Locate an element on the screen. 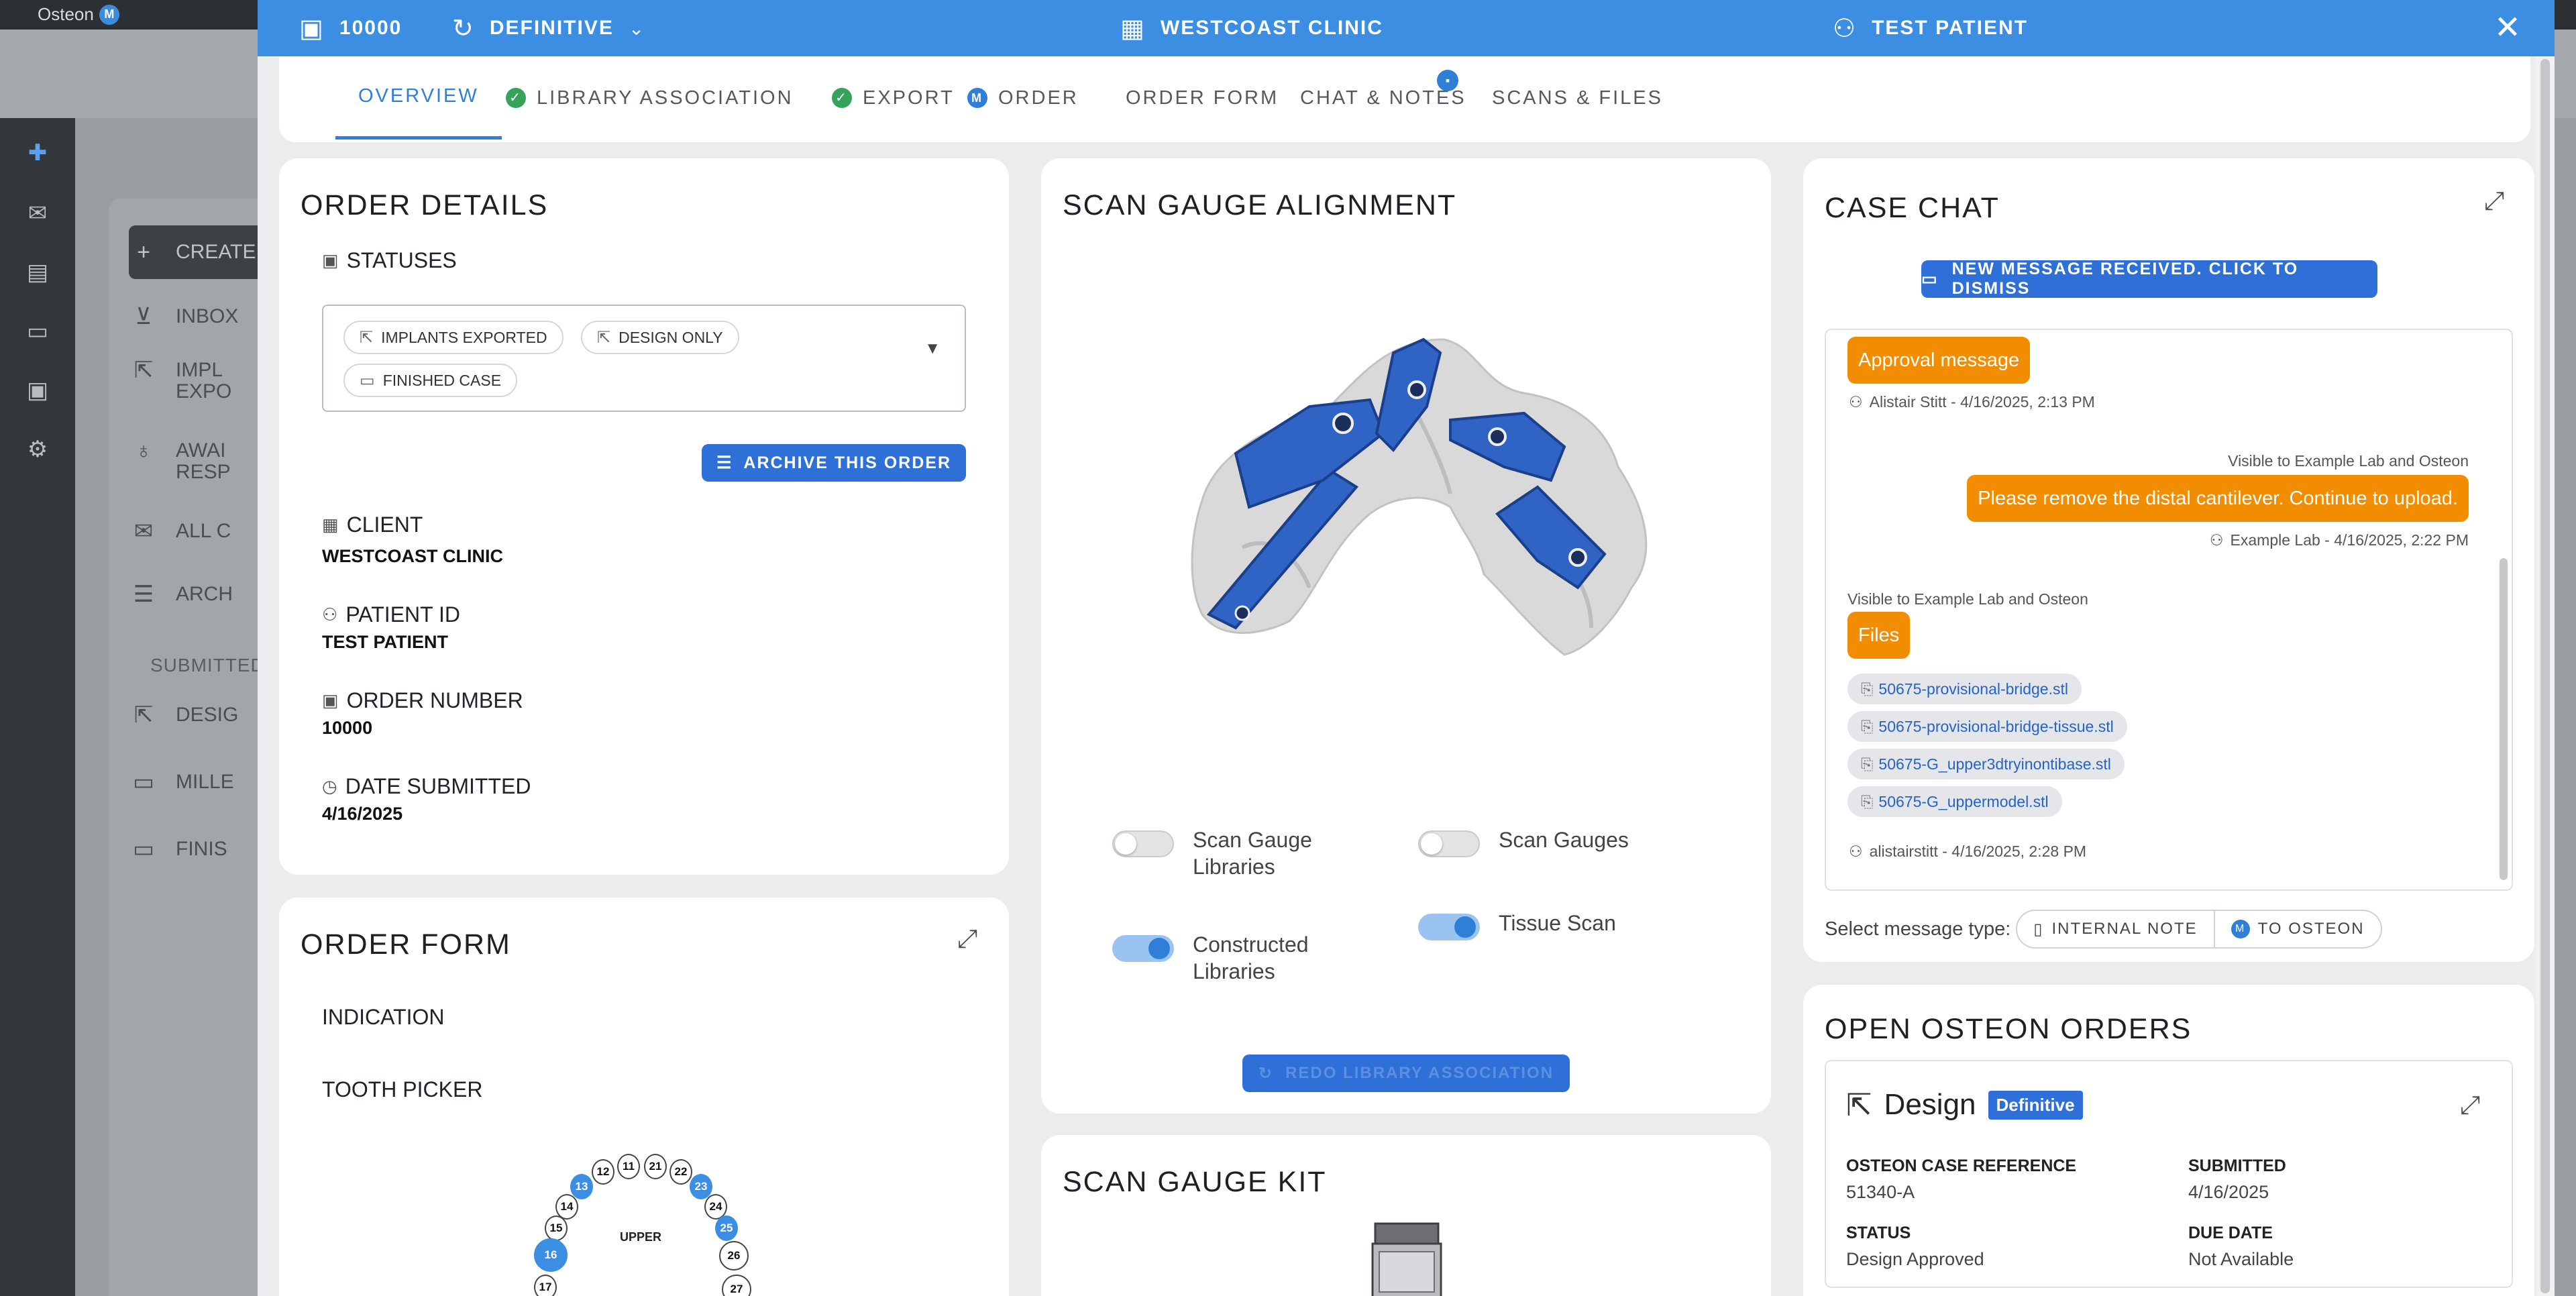 The width and height of the screenshot is (2576, 1296). file-attachment-link: ⎘ 50675-provisional-bridge.stl is located at coordinates (1964, 688).